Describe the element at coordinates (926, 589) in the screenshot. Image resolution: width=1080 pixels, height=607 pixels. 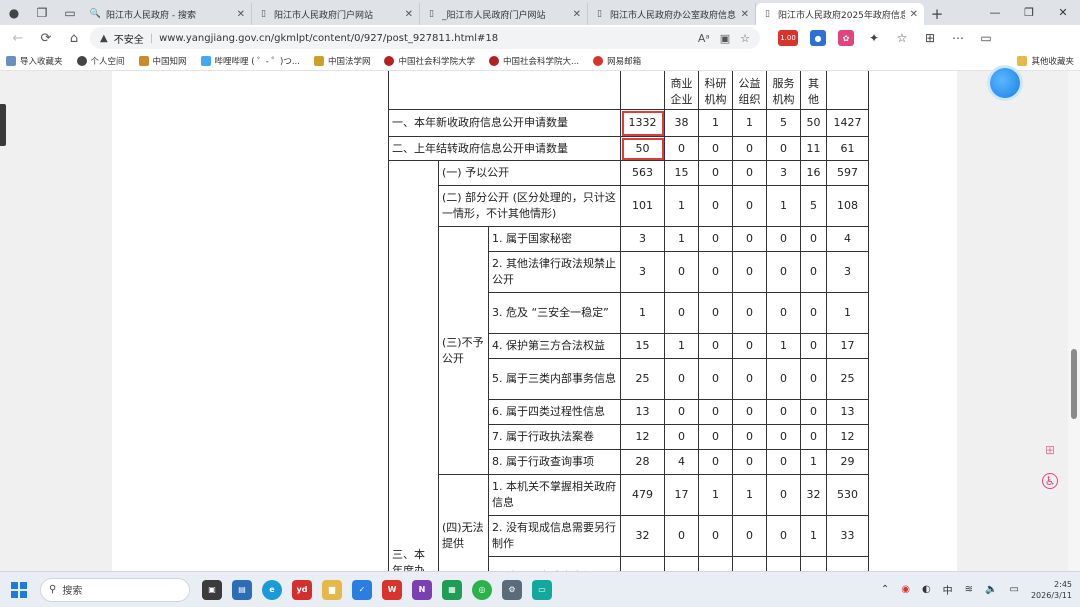
I see `tray-app-icon-2: ◐` at that location.